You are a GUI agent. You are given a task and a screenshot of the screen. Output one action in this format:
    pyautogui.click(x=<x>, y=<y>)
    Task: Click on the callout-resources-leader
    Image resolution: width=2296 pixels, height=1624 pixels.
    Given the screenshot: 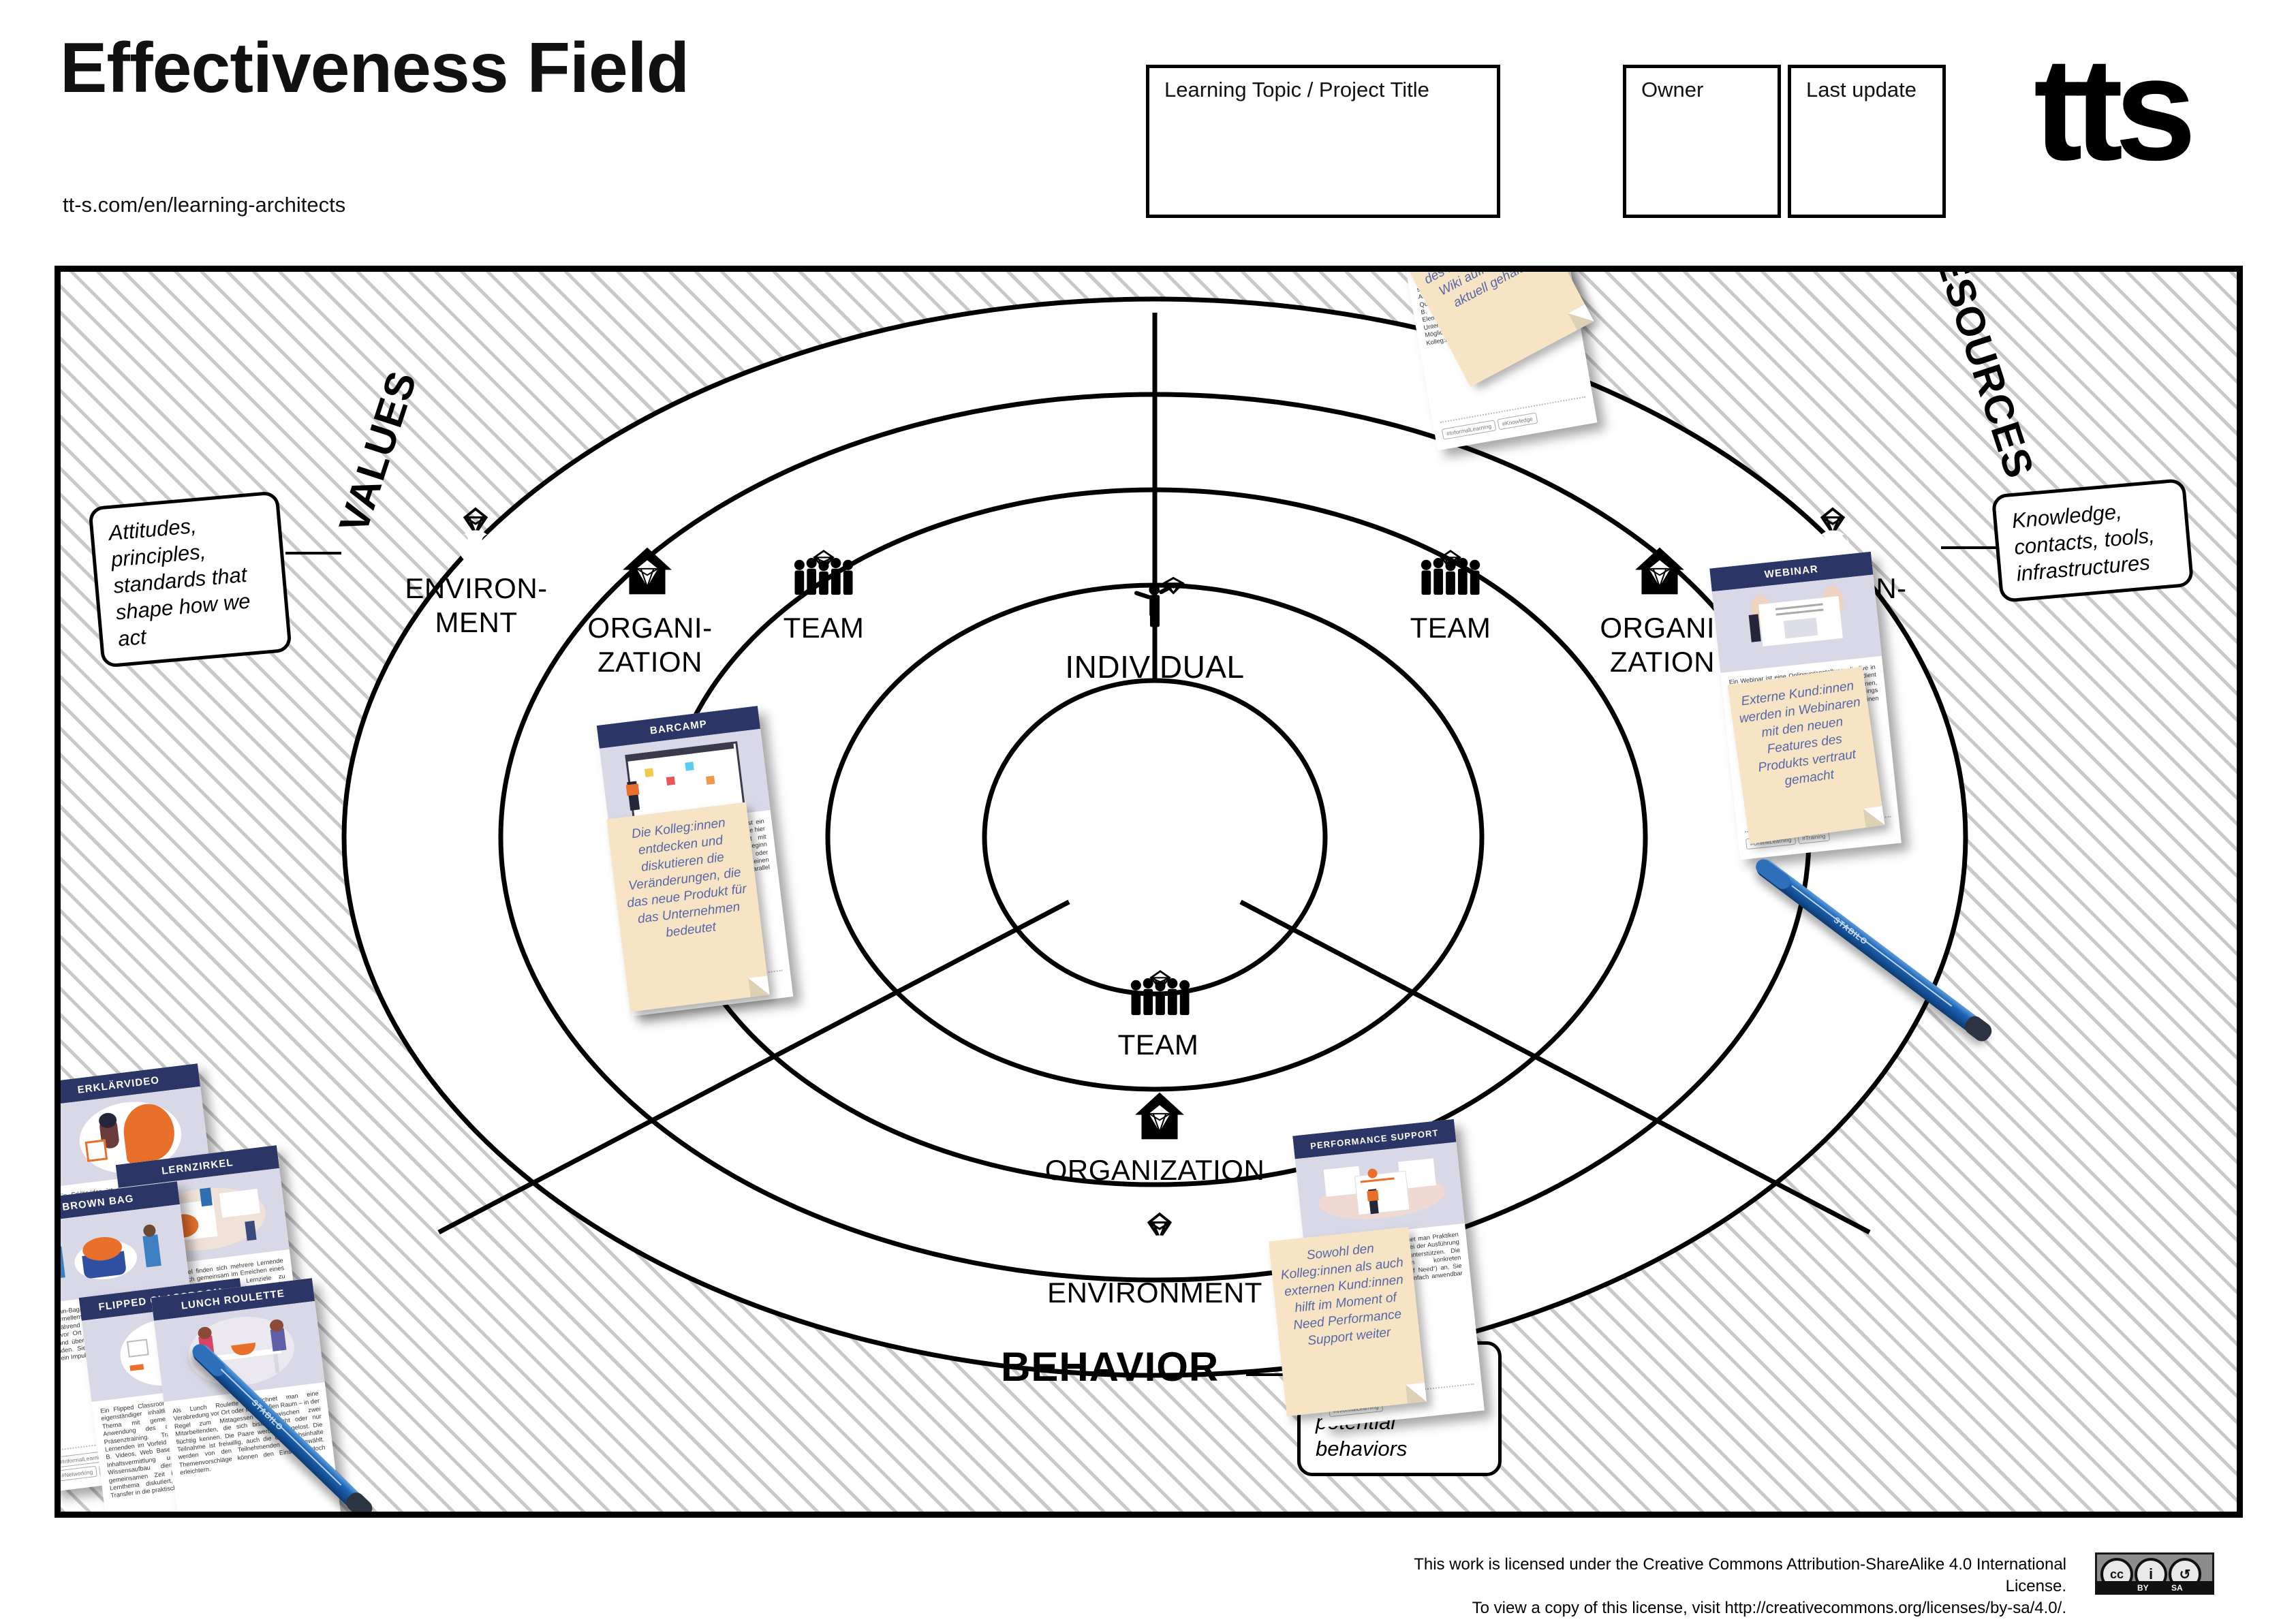 What is the action you would take?
    pyautogui.click(x=1970, y=547)
    